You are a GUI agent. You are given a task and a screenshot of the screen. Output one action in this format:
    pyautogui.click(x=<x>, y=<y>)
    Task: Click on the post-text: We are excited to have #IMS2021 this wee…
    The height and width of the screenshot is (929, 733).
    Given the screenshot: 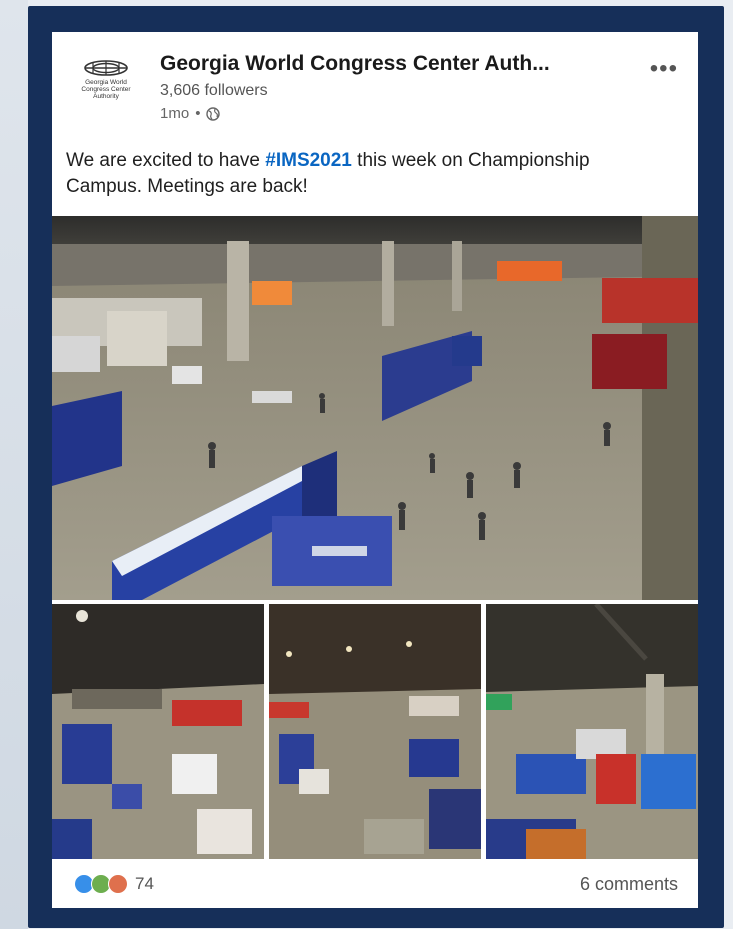 What is the action you would take?
    pyautogui.click(x=366, y=174)
    